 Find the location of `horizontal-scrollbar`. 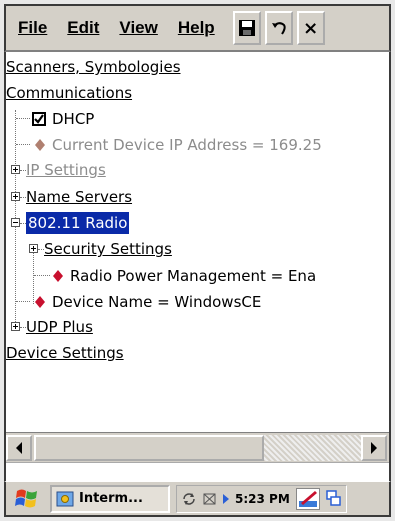

horizontal-scrollbar is located at coordinates (197, 447).